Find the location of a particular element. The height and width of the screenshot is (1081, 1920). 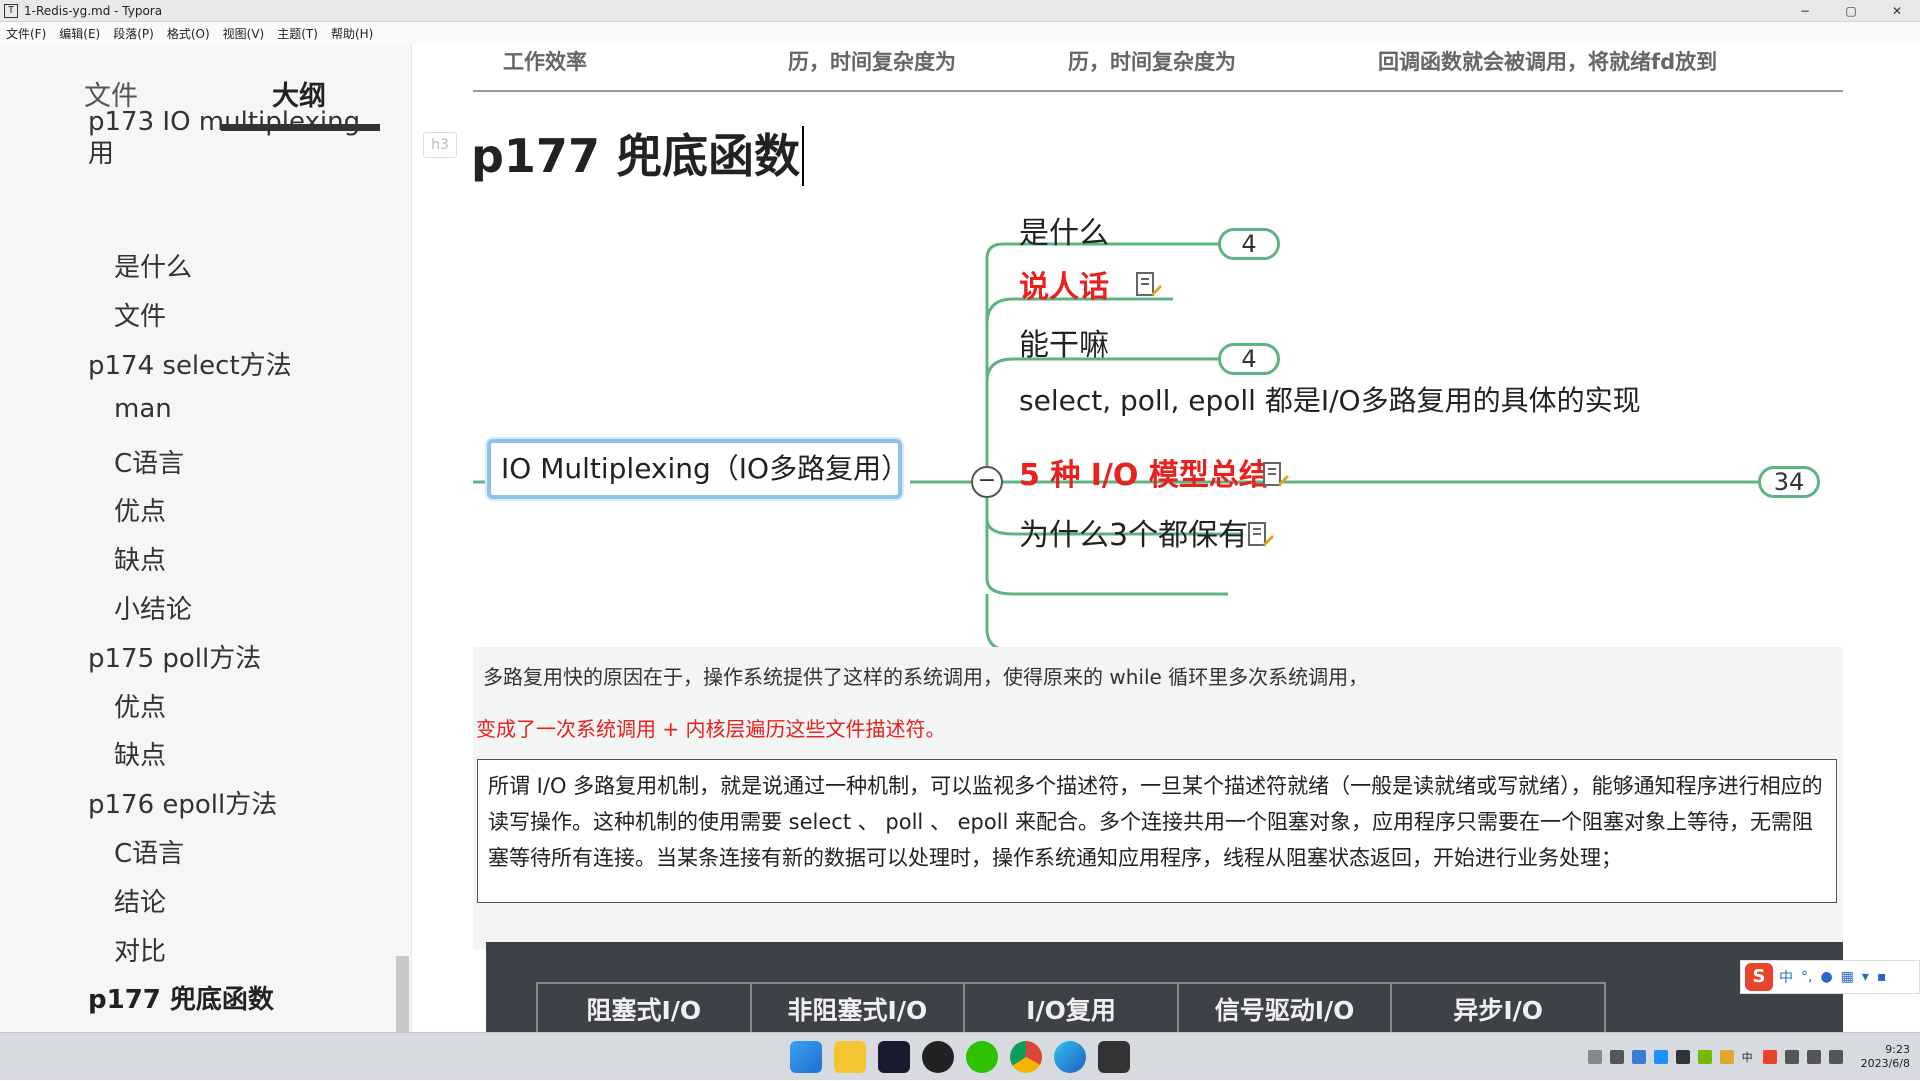

clock-time: 9:23 is located at coordinates (1897, 1049).